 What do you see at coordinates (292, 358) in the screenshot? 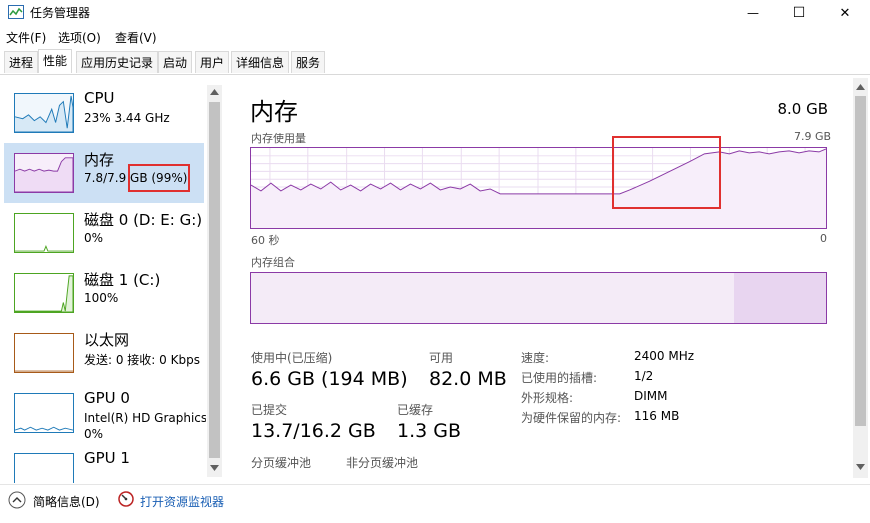
I see `in-use-label: 使用中(已压缩)` at bounding box center [292, 358].